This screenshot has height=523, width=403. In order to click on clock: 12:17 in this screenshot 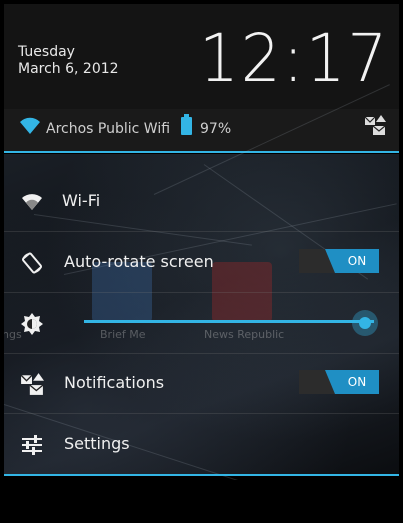, I will do `click(293, 58)`.